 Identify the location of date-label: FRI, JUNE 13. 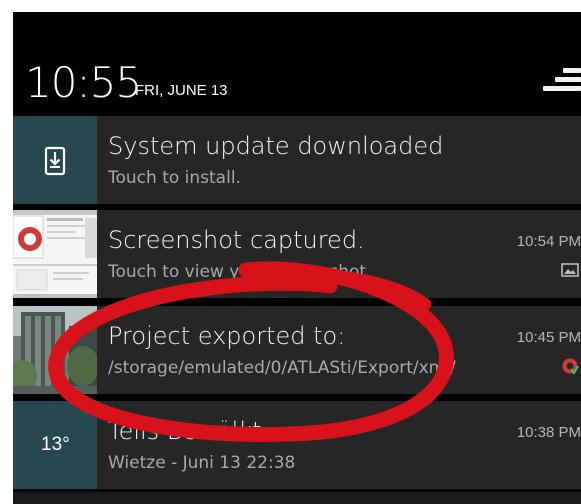
(181, 90).